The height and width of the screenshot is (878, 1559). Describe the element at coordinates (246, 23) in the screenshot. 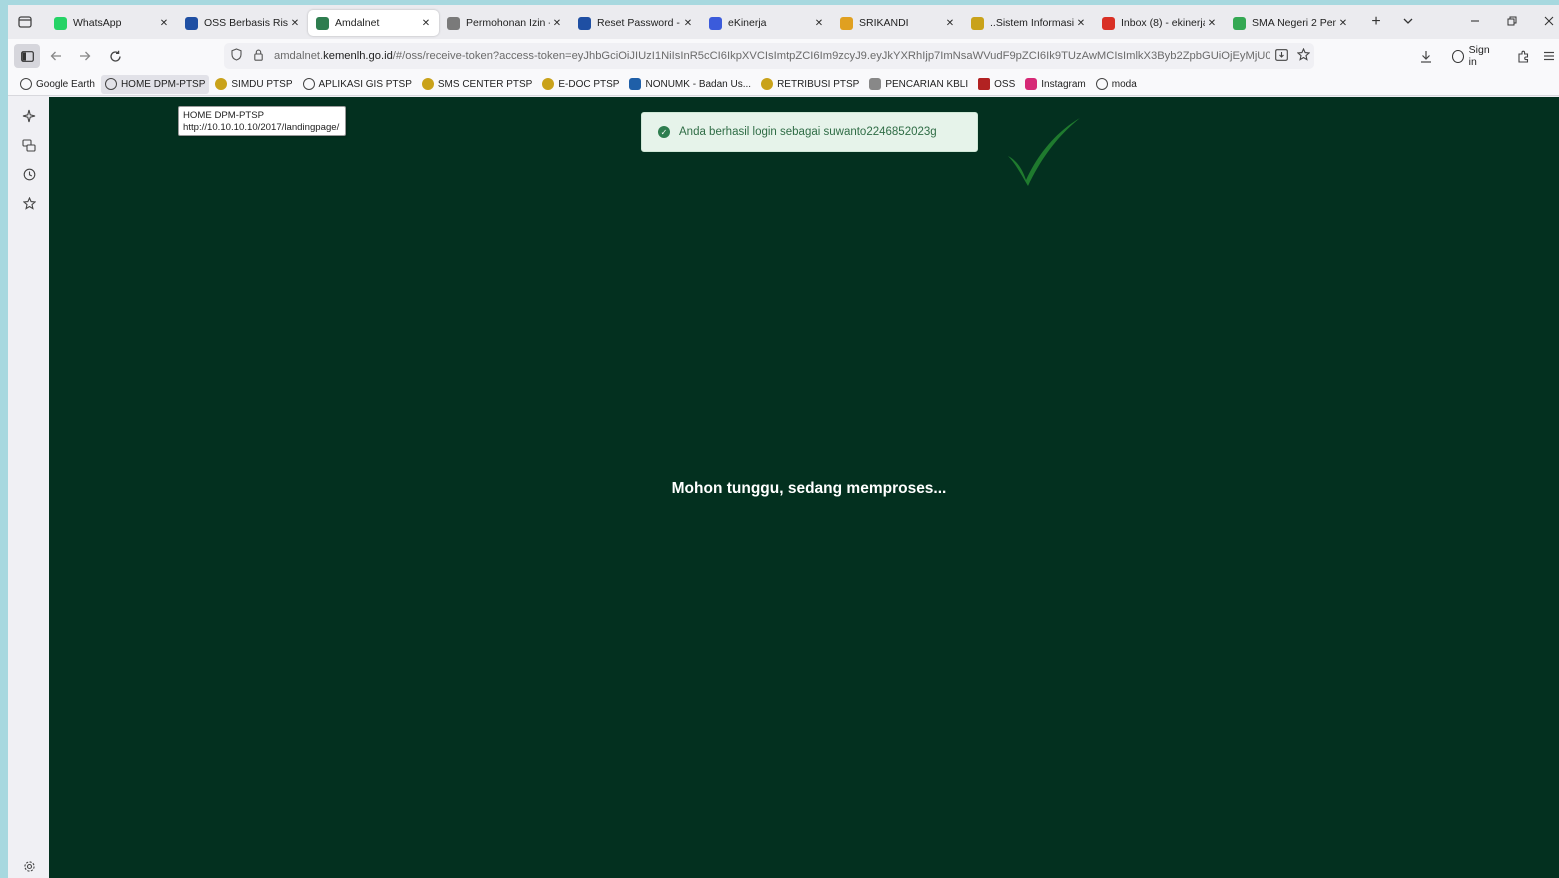

I see `tab-title: OSS Berbasis Risiko` at that location.